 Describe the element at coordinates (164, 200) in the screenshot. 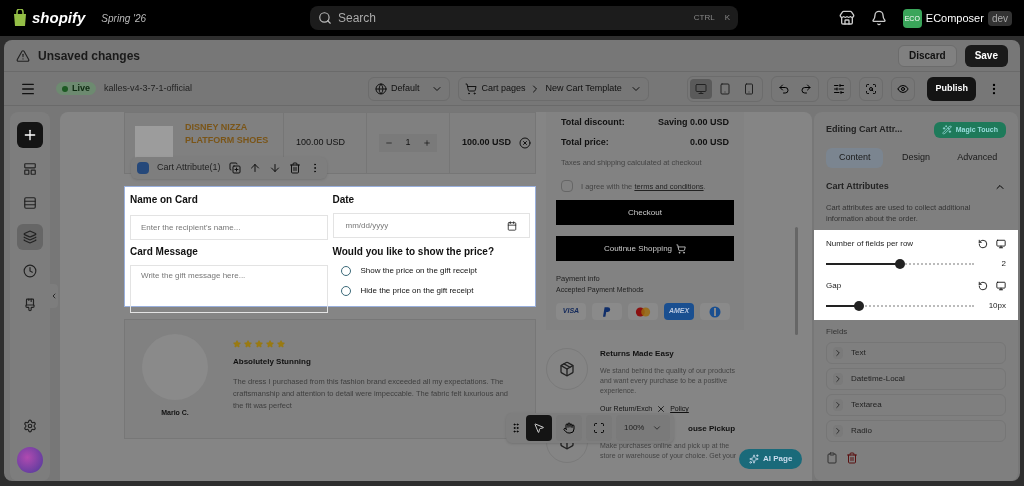

I see `field-label: Name on Card` at that location.